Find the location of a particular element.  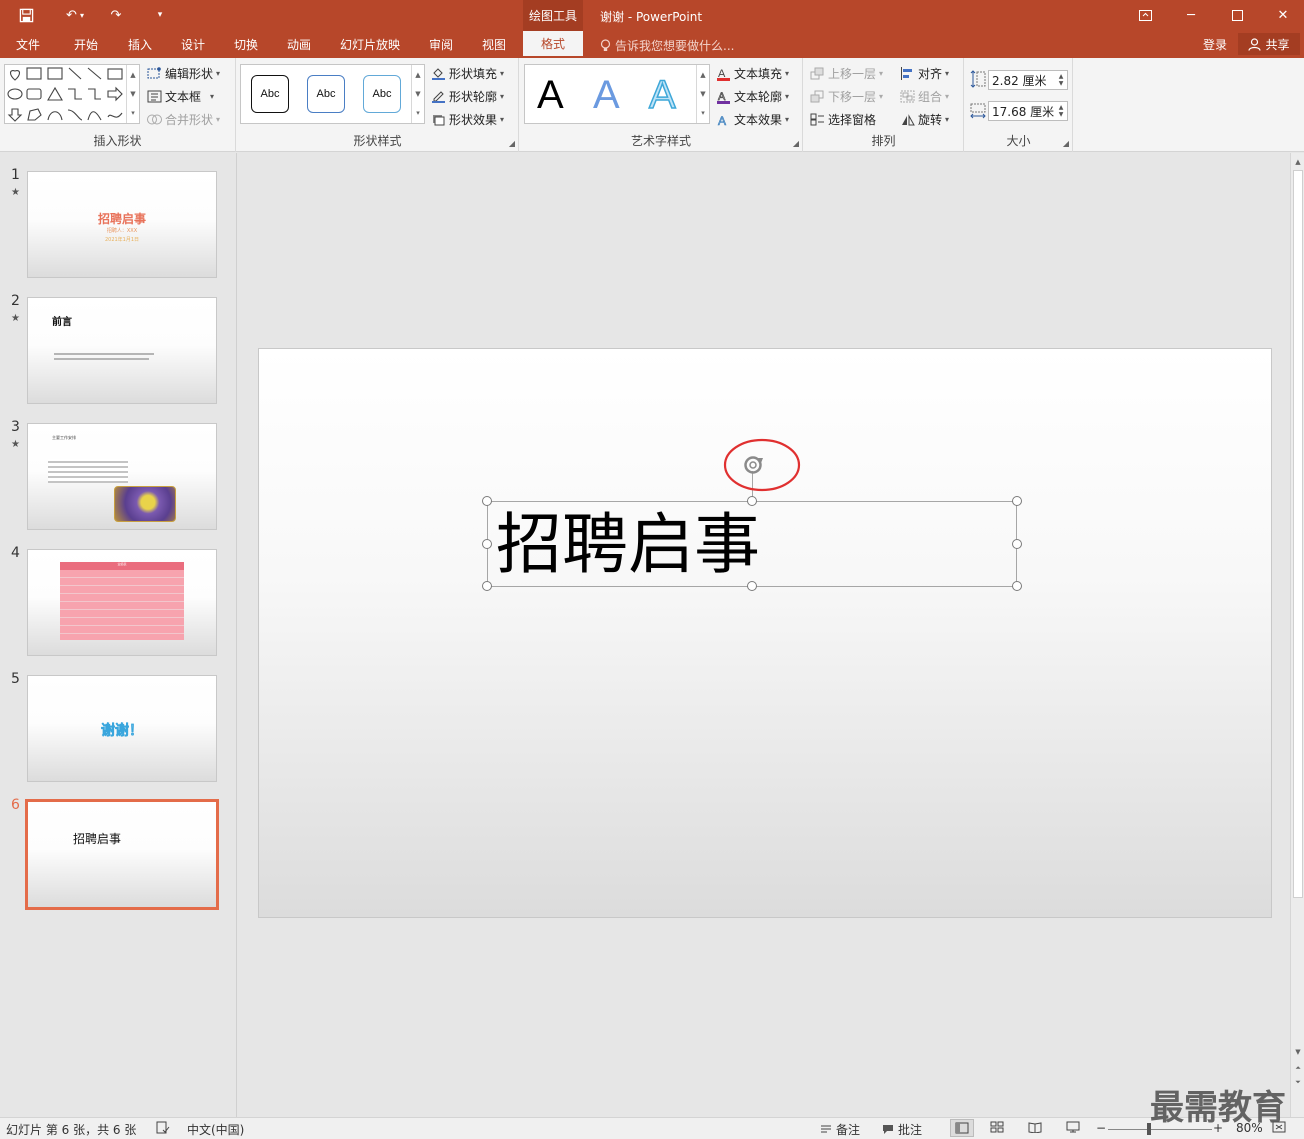

text-outline-button: A 文本轮廓 ▾ is located at coordinates (752, 96).